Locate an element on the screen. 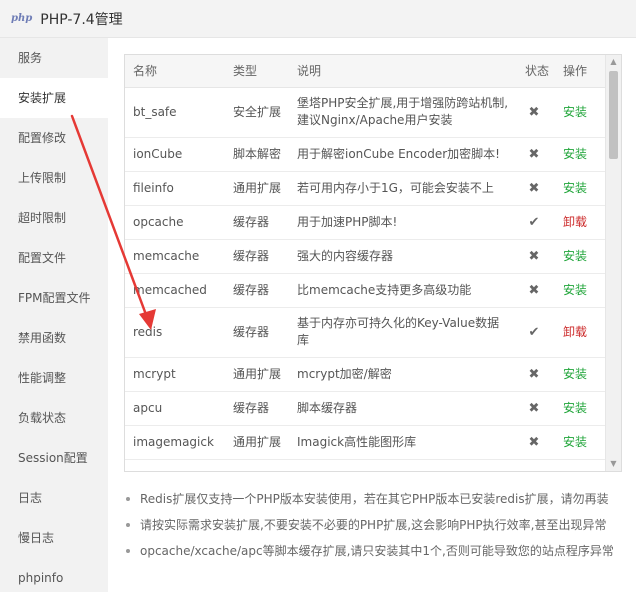  ext-name: mcrypt is located at coordinates (175, 374).